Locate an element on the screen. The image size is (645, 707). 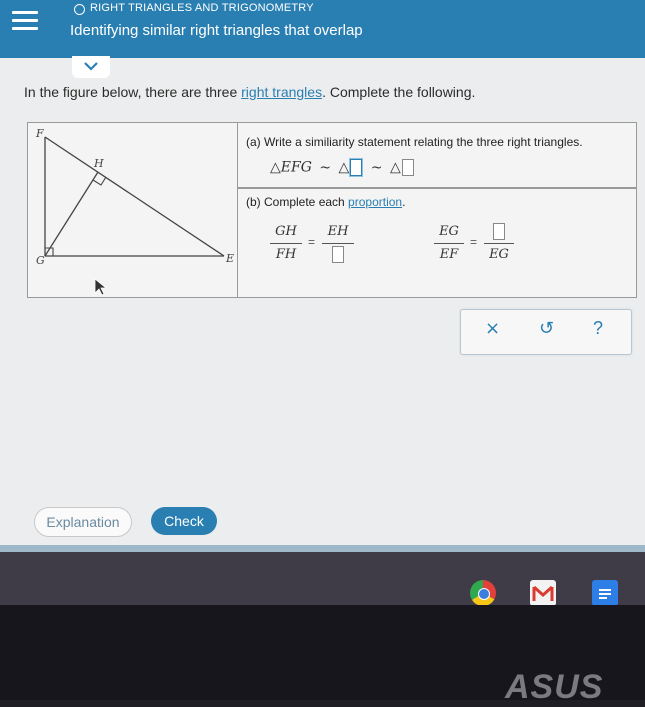
denominator-ef: EF is located at coordinates (449, 254).